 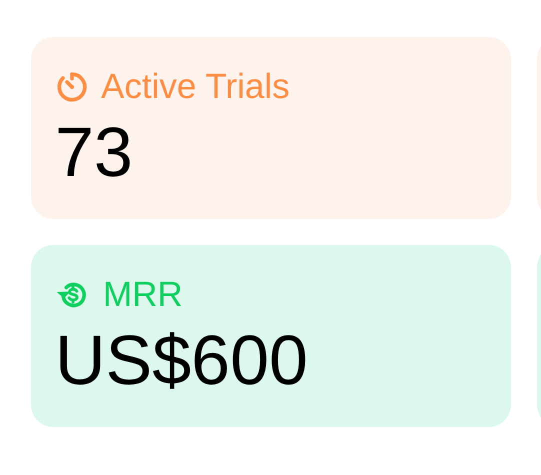 What do you see at coordinates (181, 360) in the screenshot?
I see `card-value: US$600` at bounding box center [181, 360].